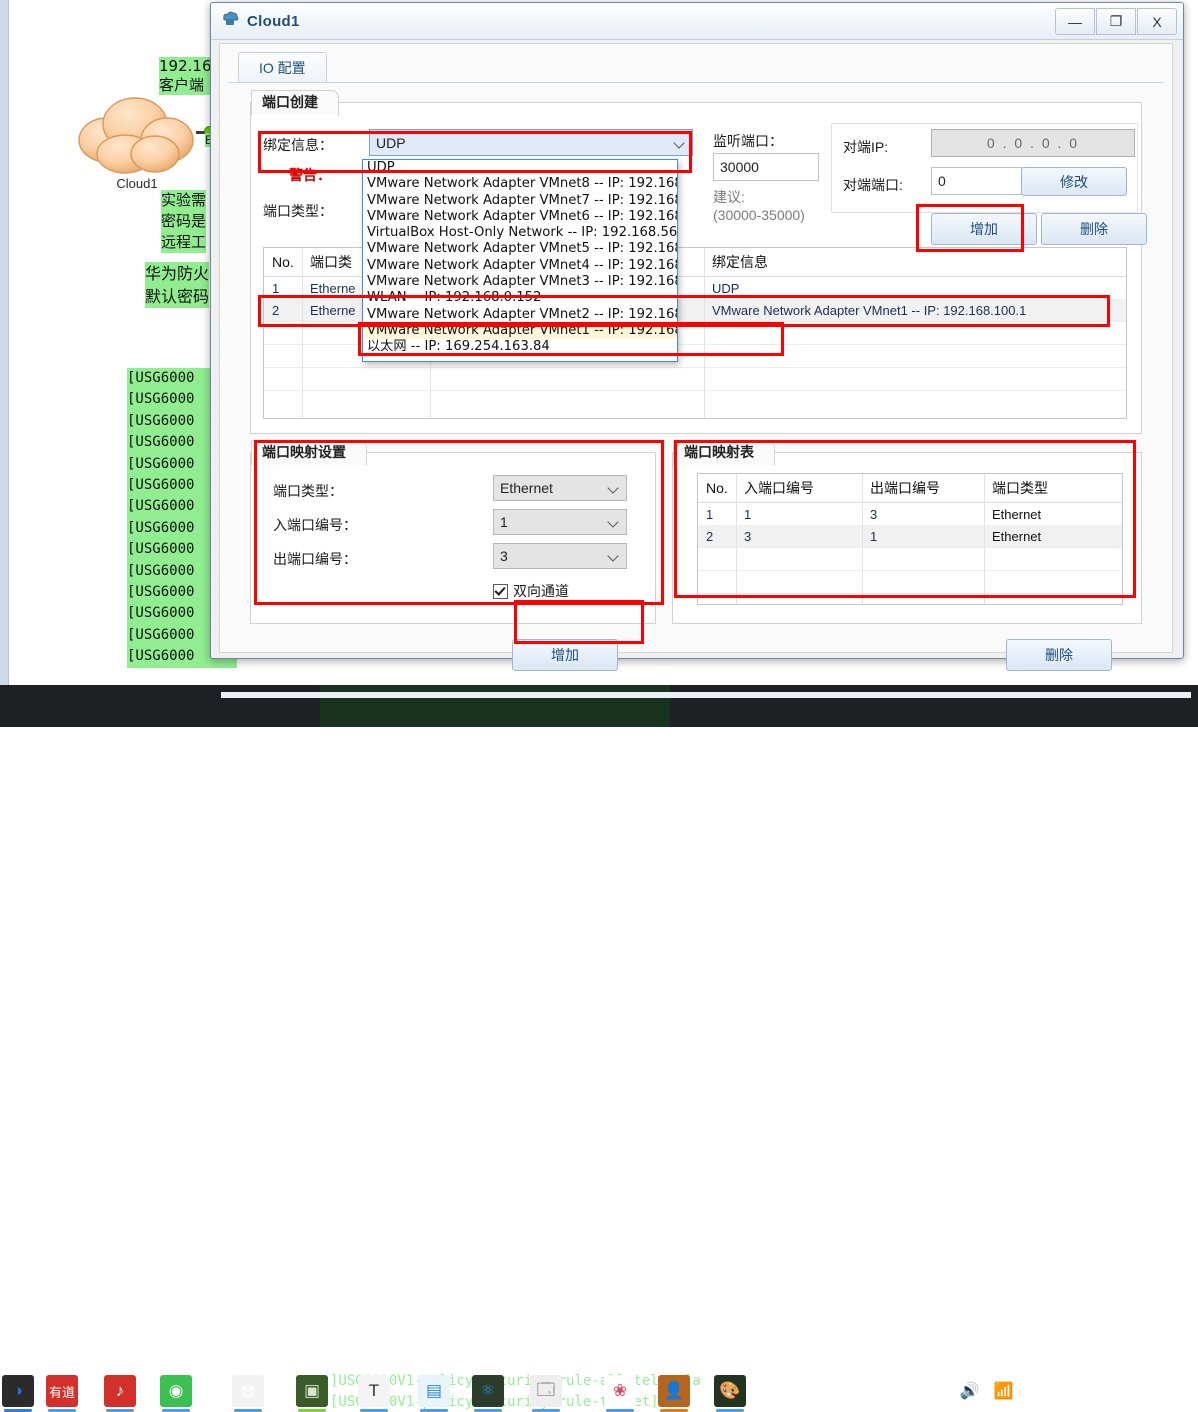 The image size is (1198, 1412). What do you see at coordinates (504, 522) in the screenshot?
I see `in-port-value: 1` at bounding box center [504, 522].